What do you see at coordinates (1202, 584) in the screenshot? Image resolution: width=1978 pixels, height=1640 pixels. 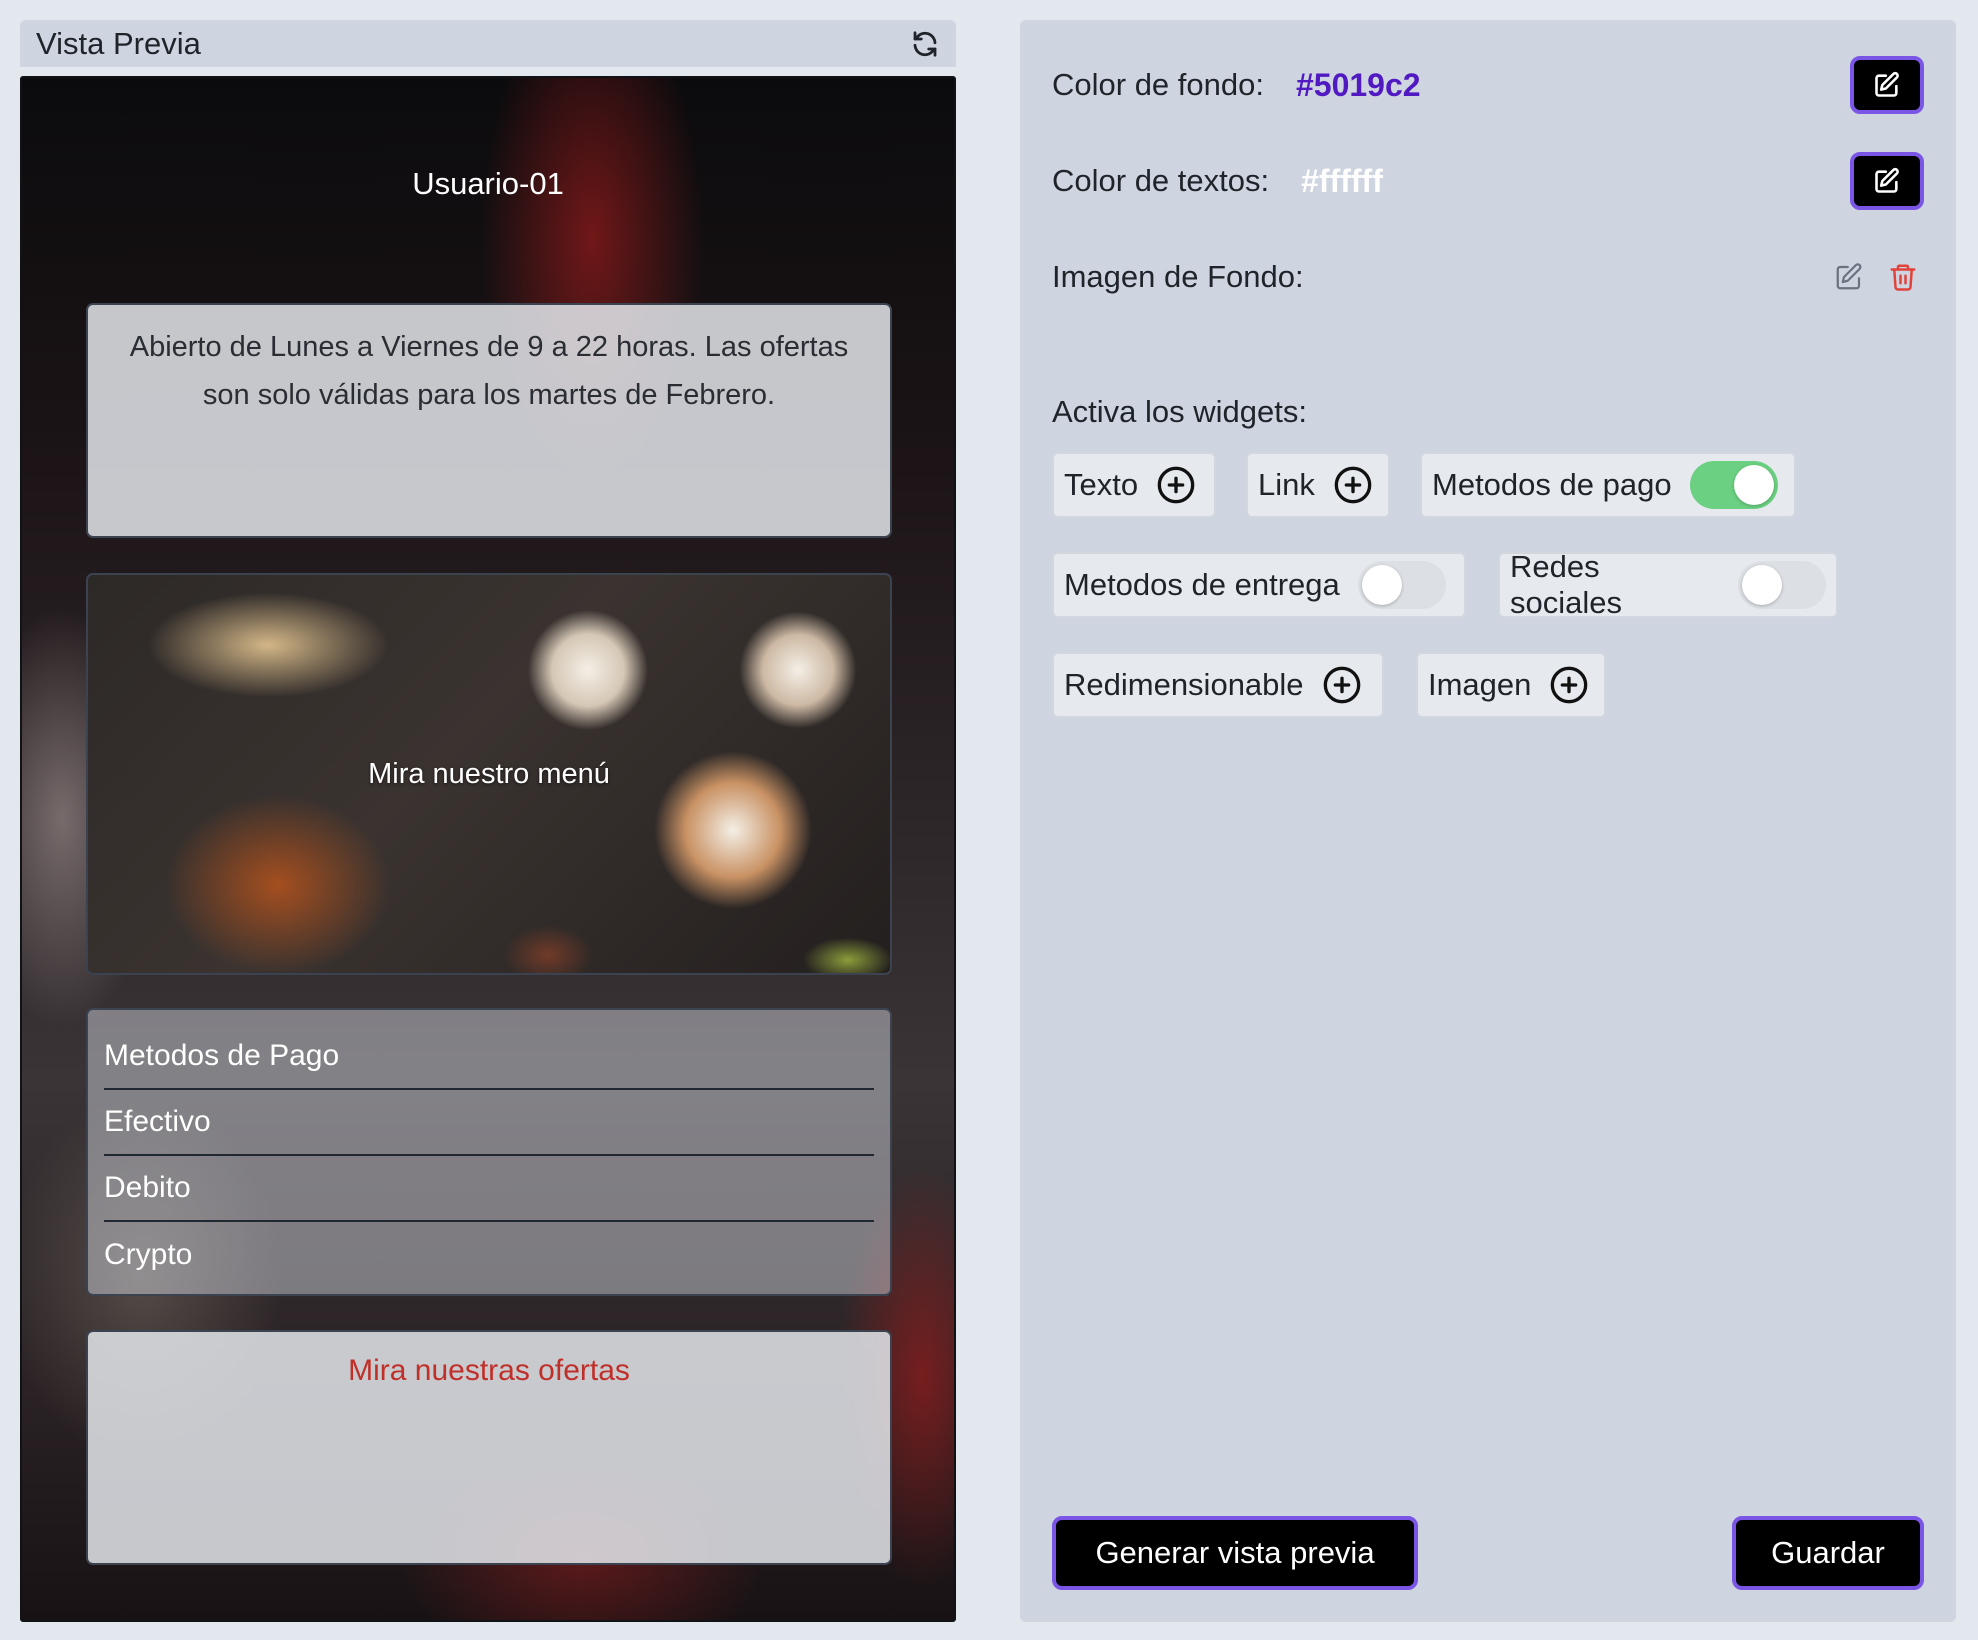 I see `widget-chip-label: Metodos de entrega` at bounding box center [1202, 584].